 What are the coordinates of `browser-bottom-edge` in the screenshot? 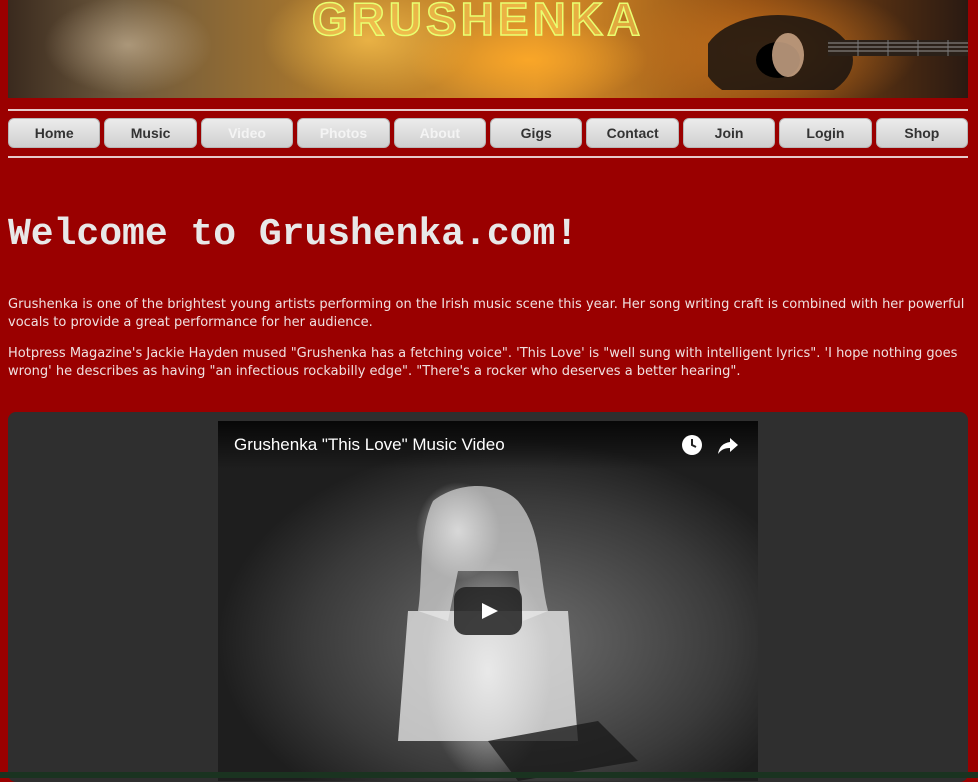 It's located at (489, 775).